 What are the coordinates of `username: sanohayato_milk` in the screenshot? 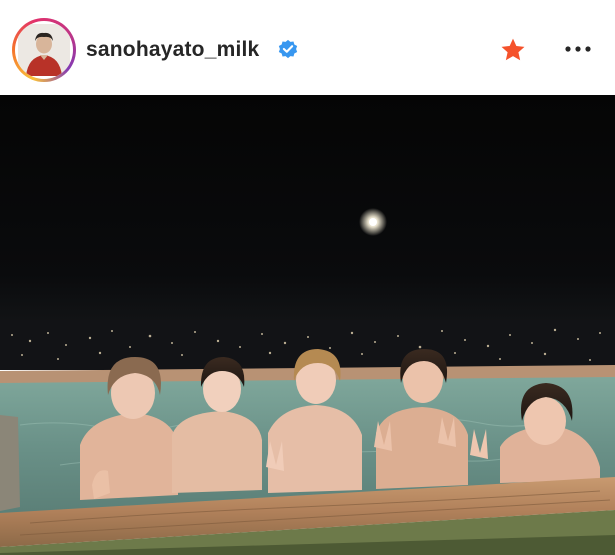 It's located at (172, 50).